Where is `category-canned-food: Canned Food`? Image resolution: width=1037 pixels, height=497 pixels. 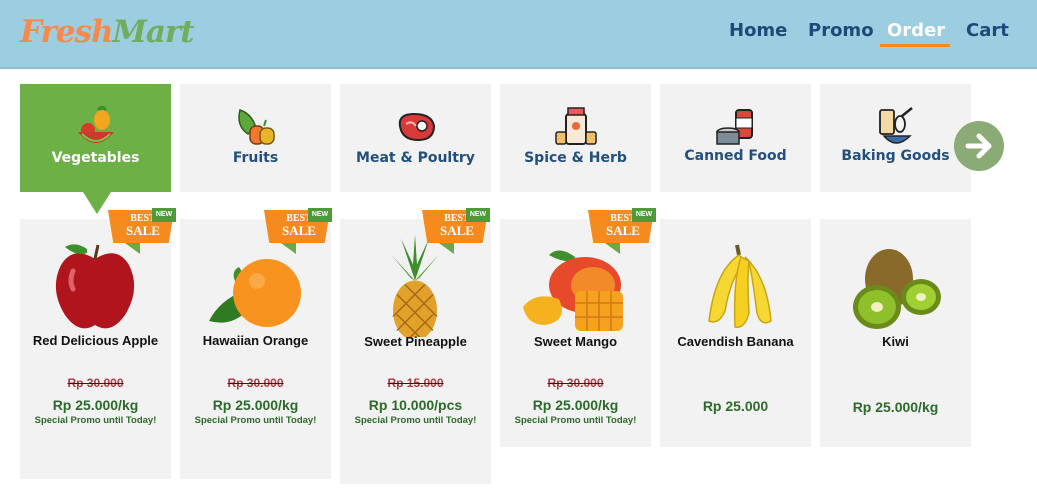 category-canned-food: Canned Food is located at coordinates (735, 138).